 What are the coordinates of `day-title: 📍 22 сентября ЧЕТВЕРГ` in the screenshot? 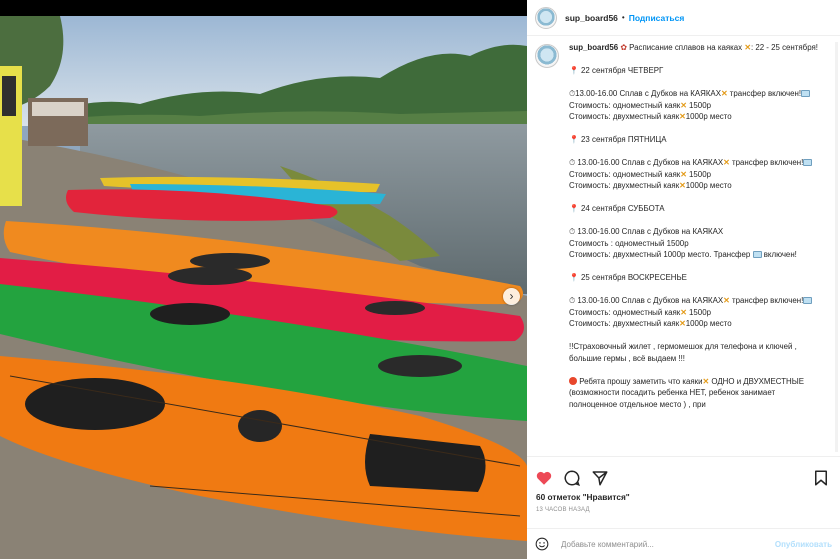 It's located at (616, 70).